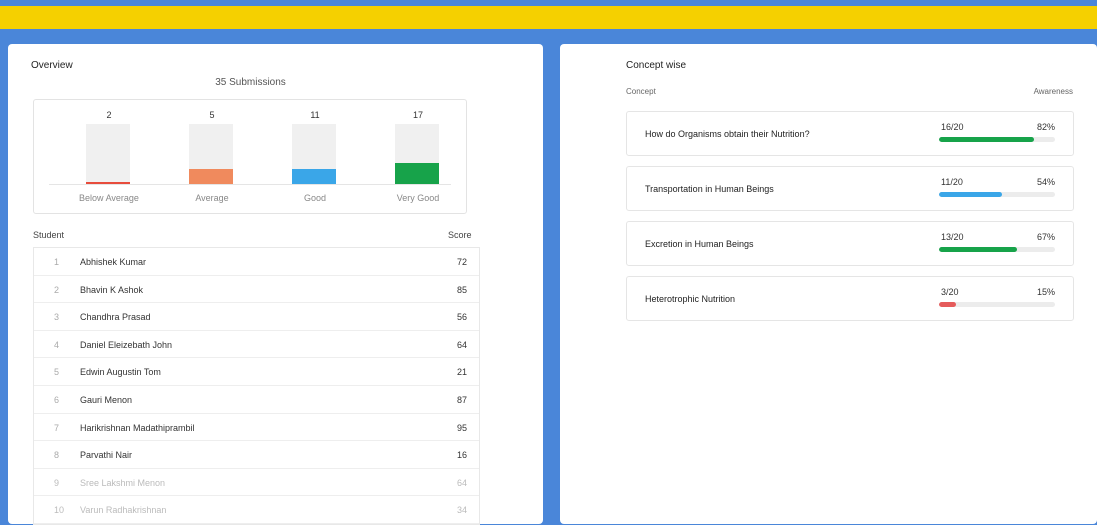  Describe the element at coordinates (57, 482) in the screenshot. I see `row-number: 9` at that location.